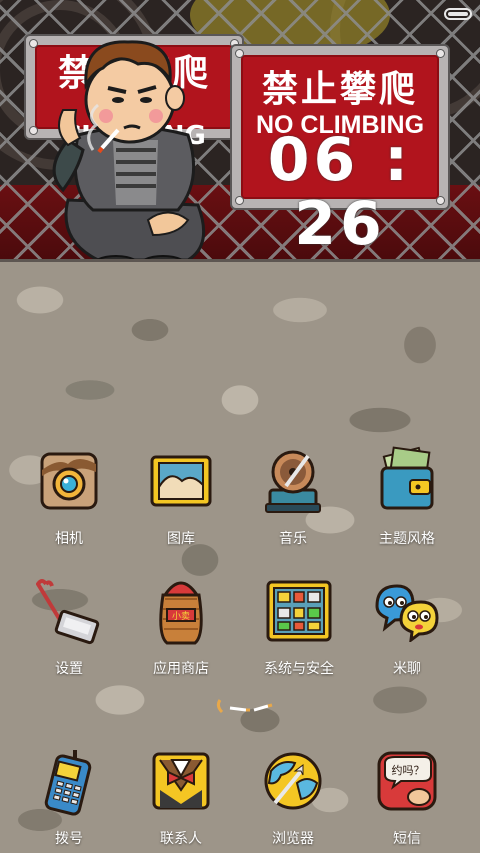 The image size is (480, 853). Describe the element at coordinates (407, 611) in the screenshot. I see `mitalk-icon` at that location.